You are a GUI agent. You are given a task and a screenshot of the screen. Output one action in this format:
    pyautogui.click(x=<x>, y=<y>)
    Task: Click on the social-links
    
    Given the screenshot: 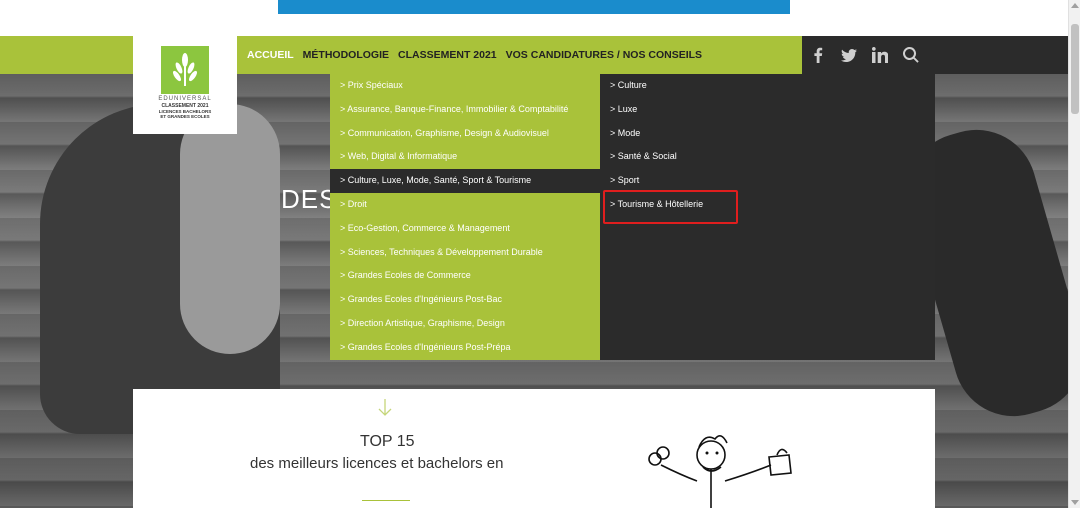 What is the action you would take?
    pyautogui.click(x=864, y=55)
    